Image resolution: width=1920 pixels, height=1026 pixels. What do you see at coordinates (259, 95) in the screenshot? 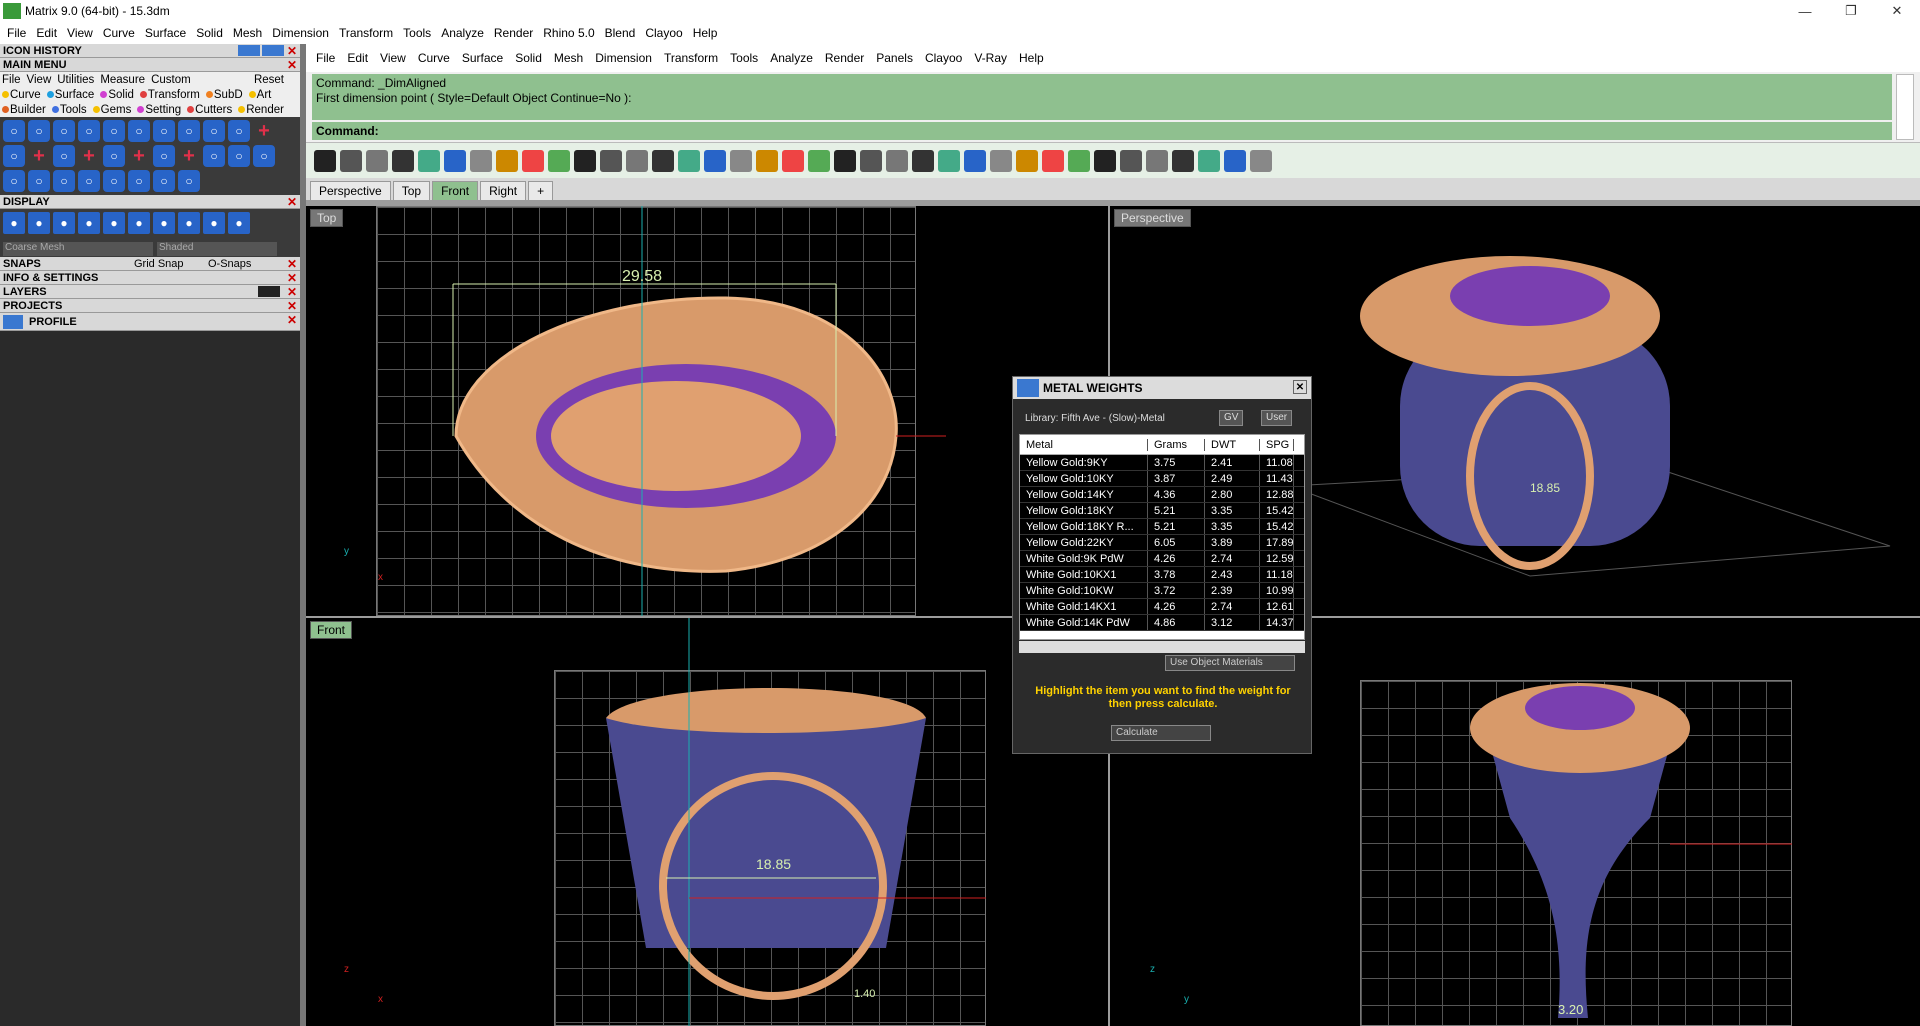
I see `category-art: Art` at bounding box center [259, 95].